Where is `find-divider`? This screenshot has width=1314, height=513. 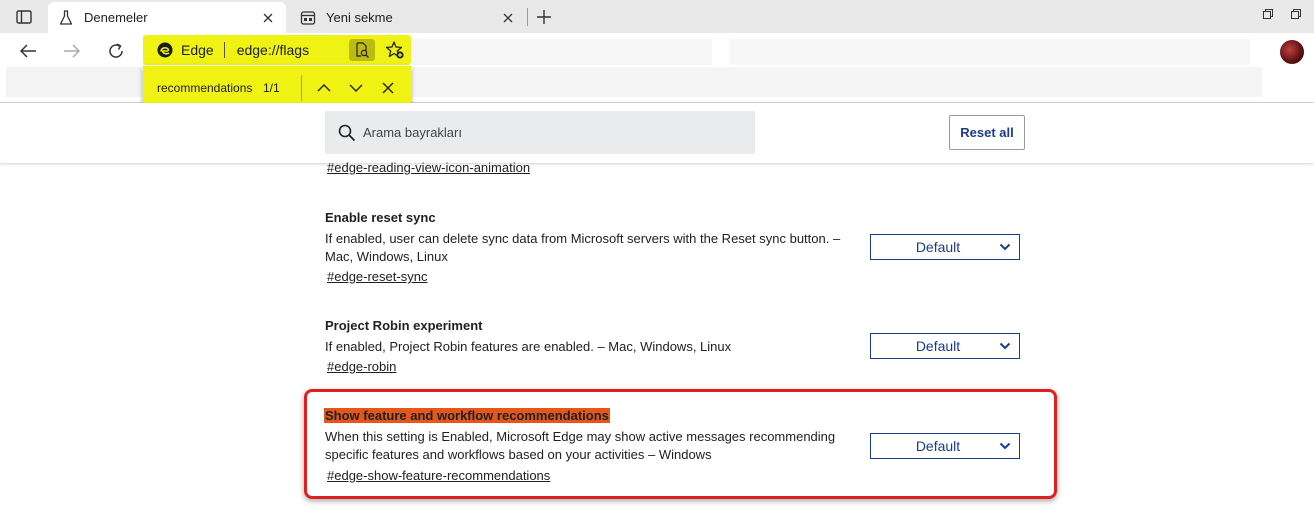 find-divider is located at coordinates (301, 88).